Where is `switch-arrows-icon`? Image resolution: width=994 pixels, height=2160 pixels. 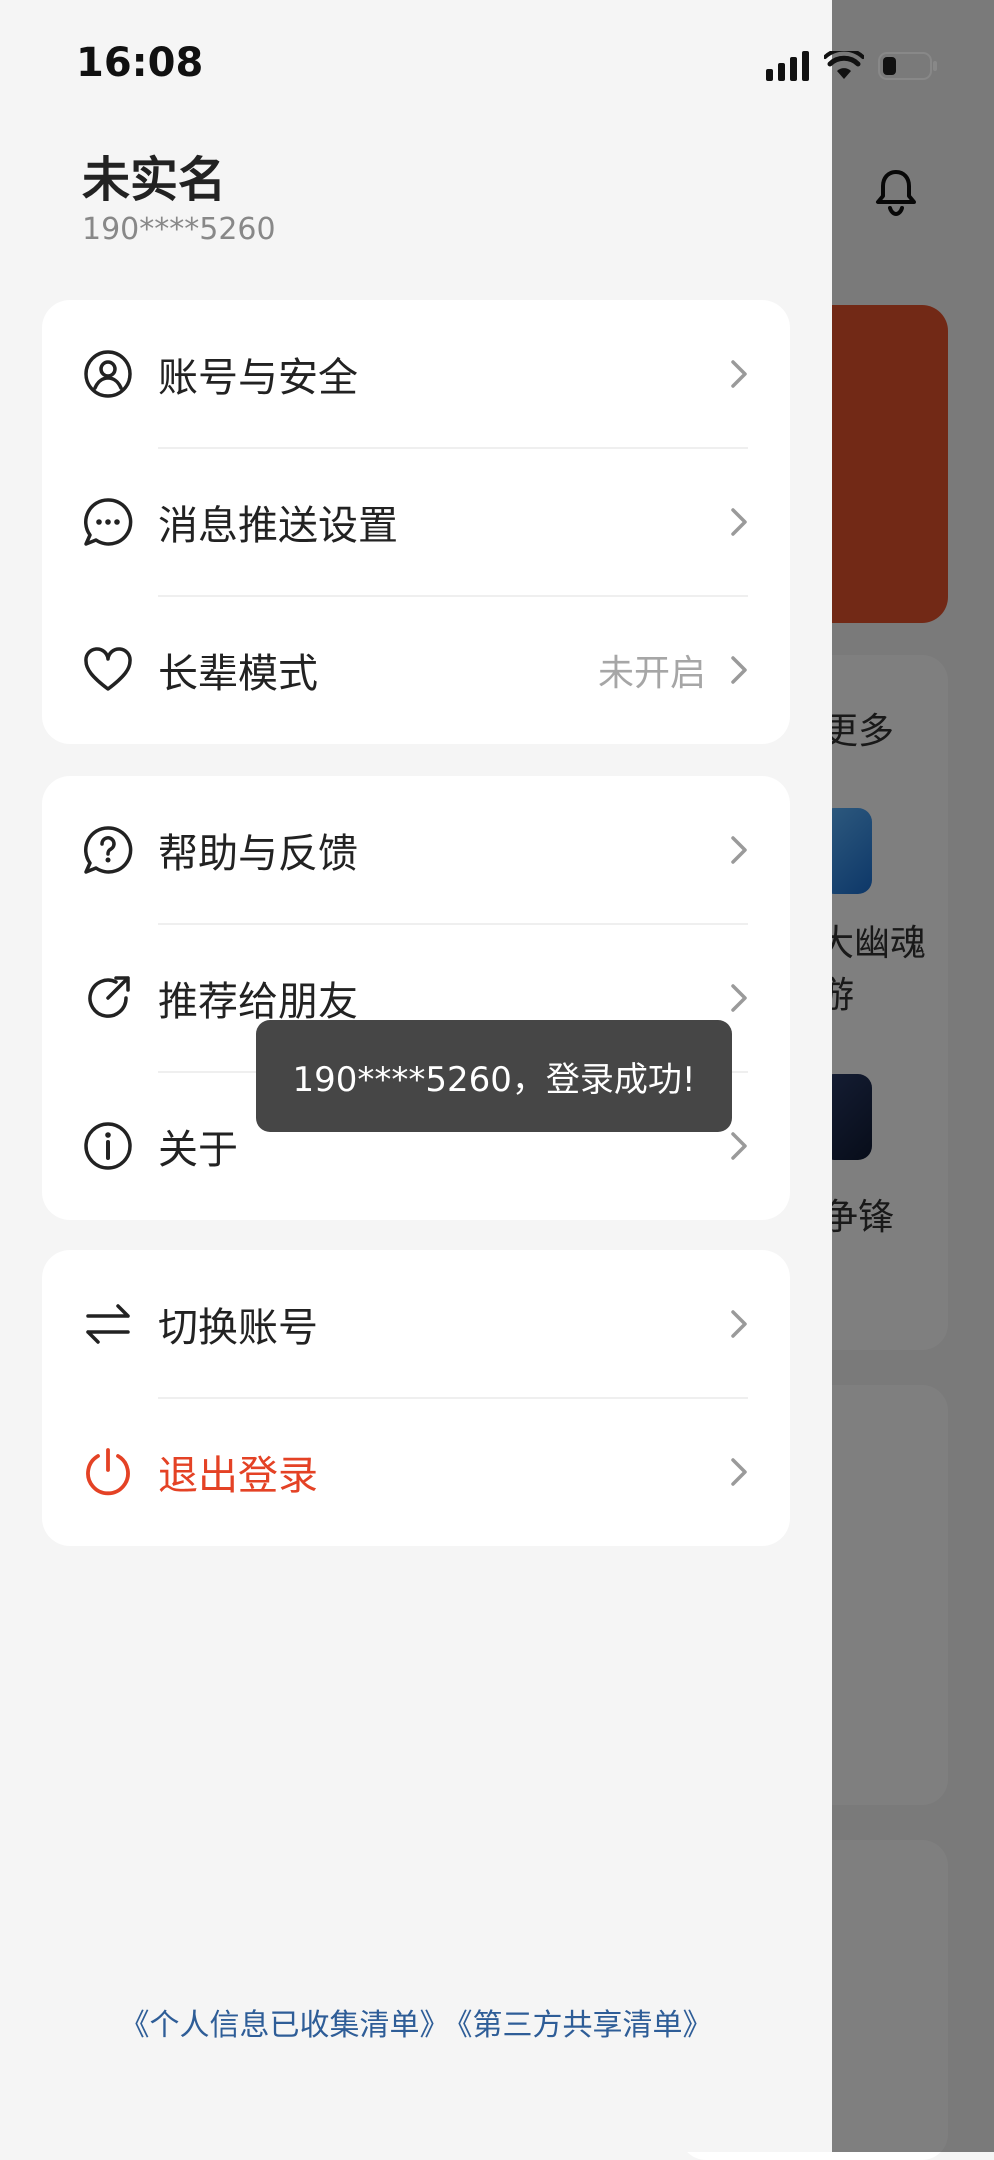
switch-arrows-icon is located at coordinates (108, 1324).